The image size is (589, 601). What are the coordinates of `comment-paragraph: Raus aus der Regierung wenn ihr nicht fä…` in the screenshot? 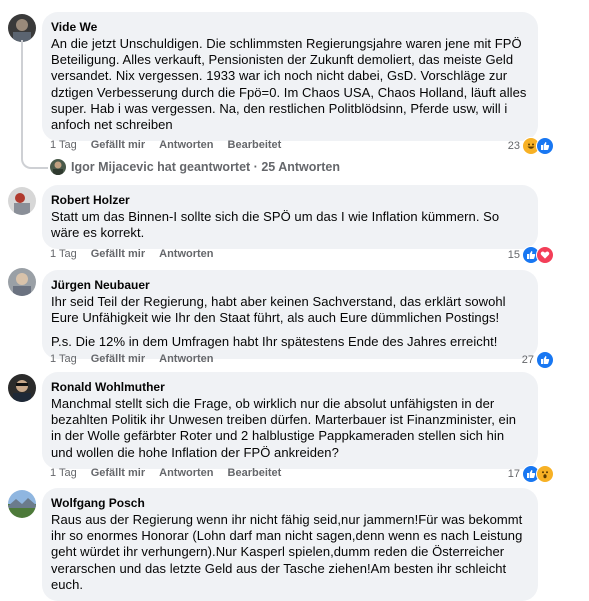 It's located at (287, 552).